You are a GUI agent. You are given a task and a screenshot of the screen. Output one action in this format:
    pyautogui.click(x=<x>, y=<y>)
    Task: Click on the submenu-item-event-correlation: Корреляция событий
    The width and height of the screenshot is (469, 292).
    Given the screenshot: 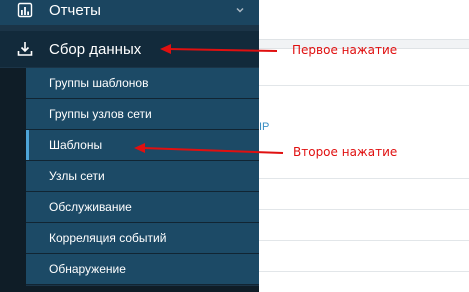 What is the action you would take?
    pyautogui.click(x=142, y=238)
    